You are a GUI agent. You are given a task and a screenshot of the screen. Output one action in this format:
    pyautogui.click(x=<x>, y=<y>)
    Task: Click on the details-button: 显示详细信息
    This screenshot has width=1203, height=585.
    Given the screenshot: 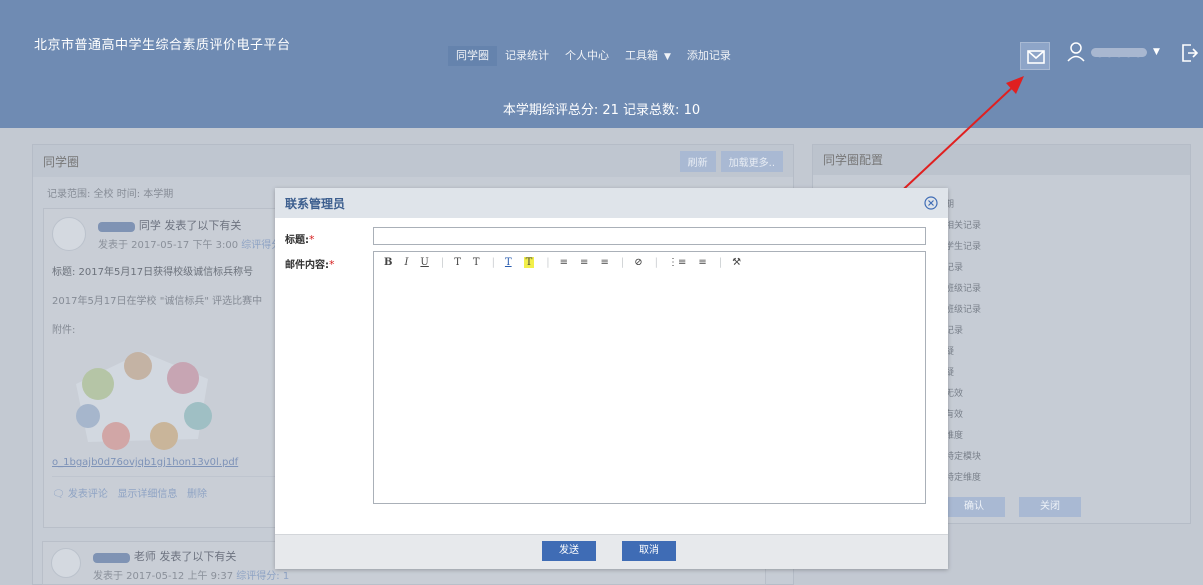 What is the action you would take?
    pyautogui.click(x=147, y=494)
    